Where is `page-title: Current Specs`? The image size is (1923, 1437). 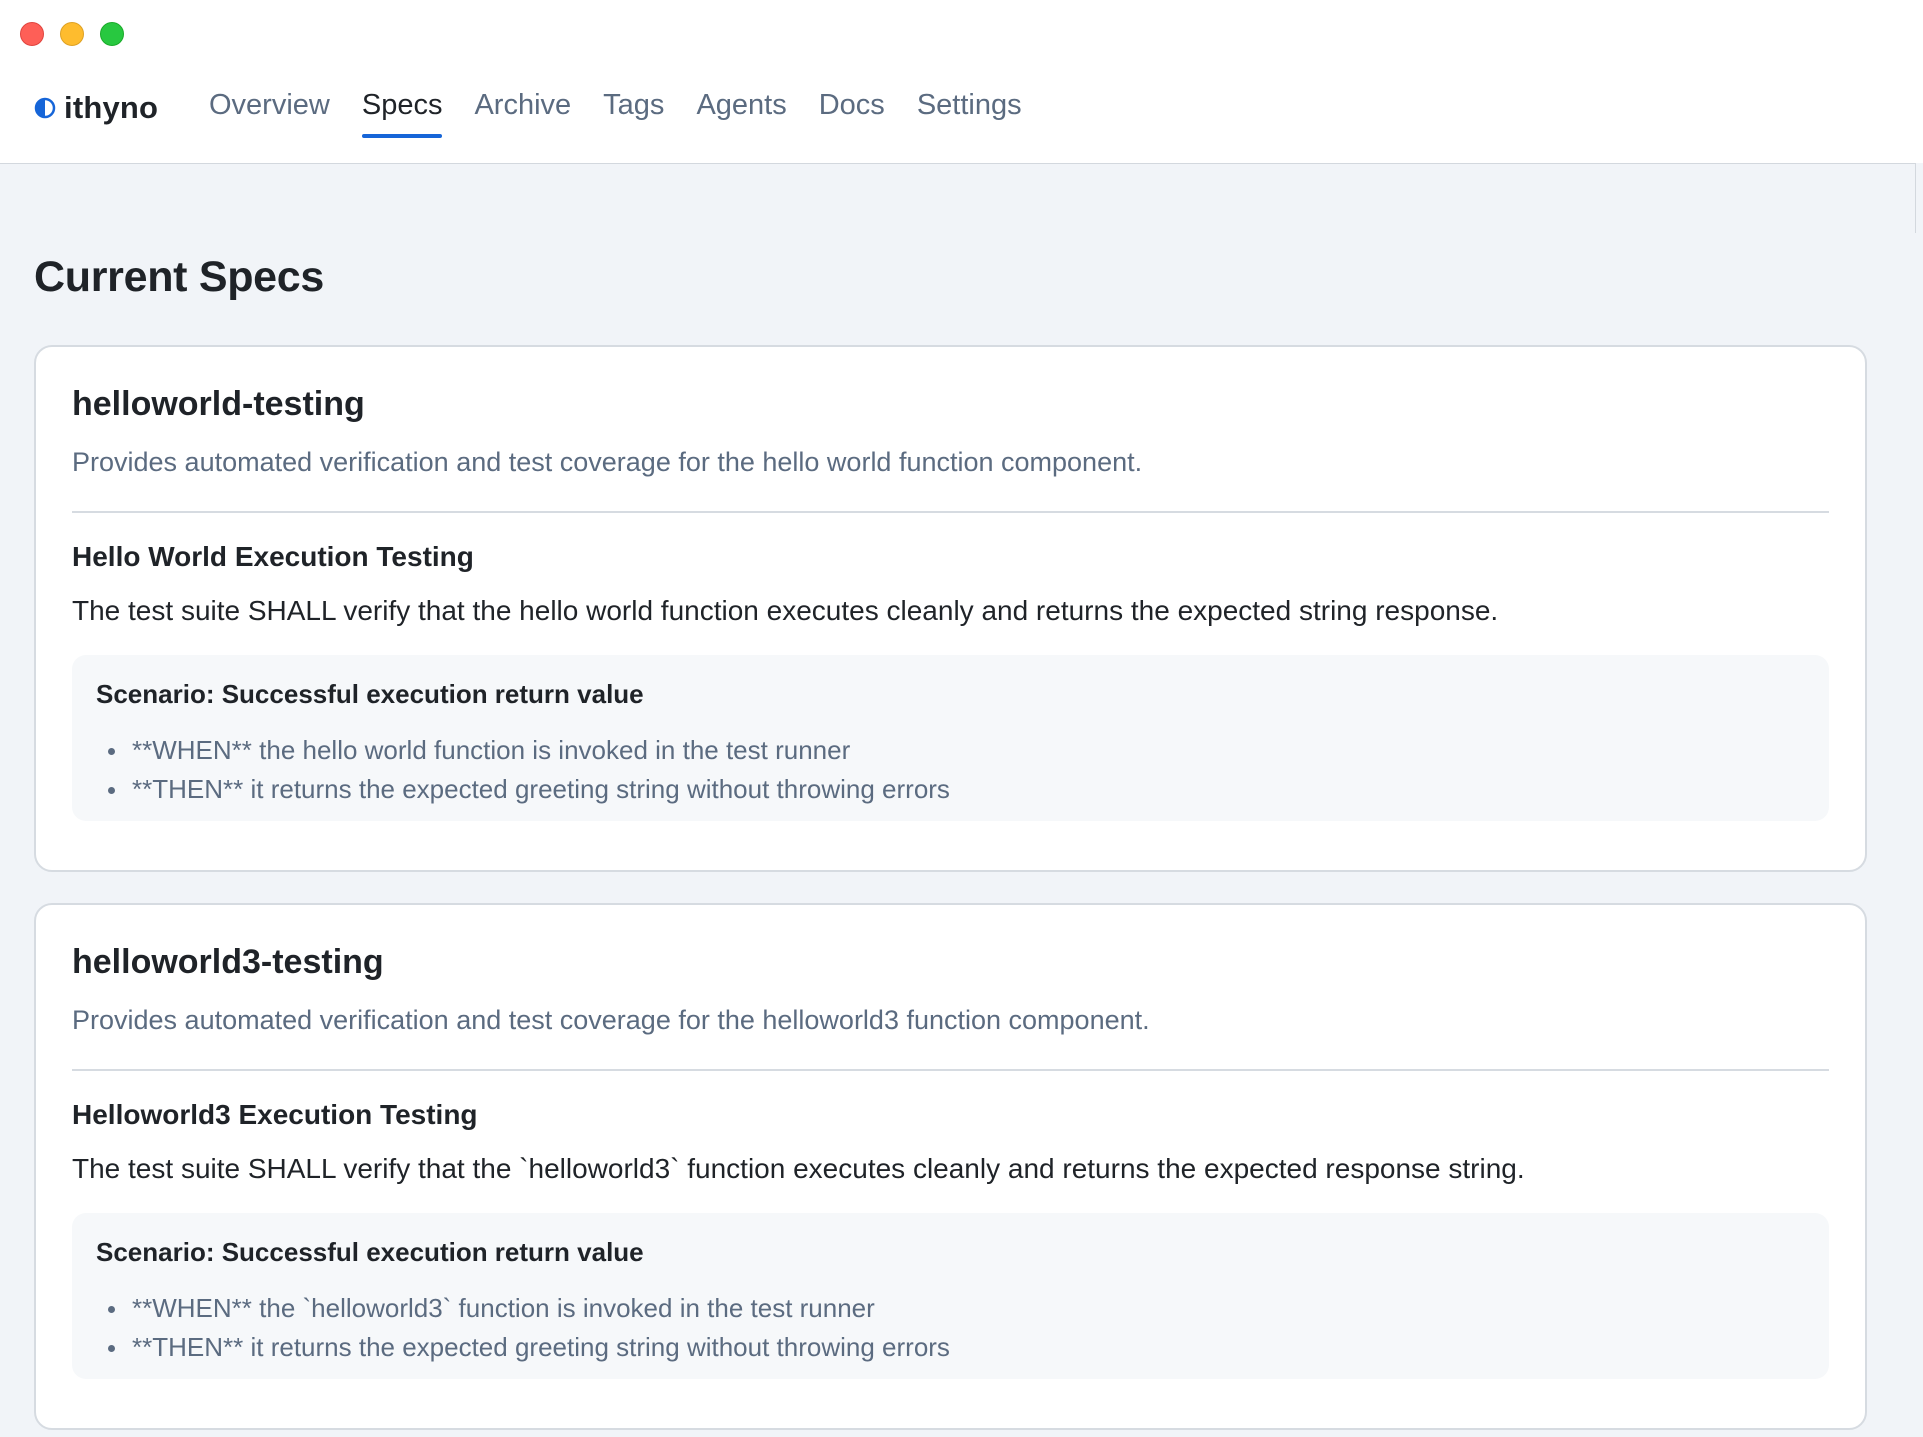 page-title: Current Specs is located at coordinates (179, 277).